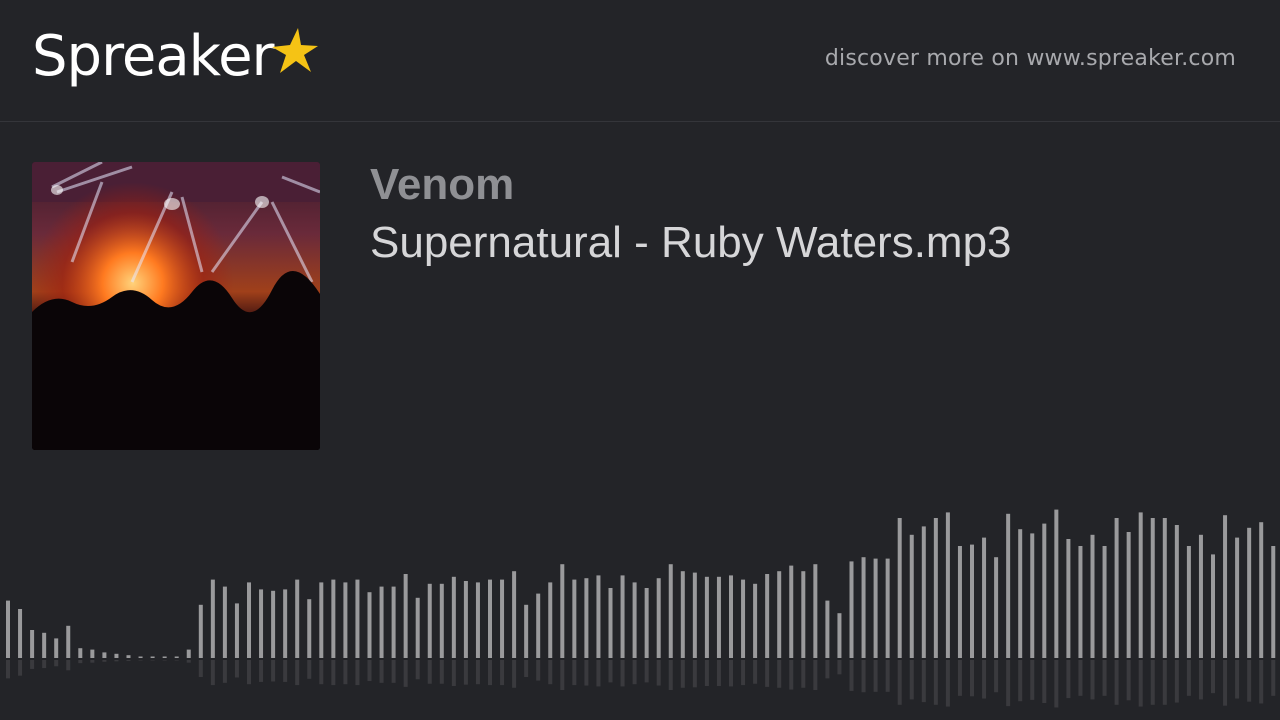  I want to click on show-title: Venom, so click(442, 185).